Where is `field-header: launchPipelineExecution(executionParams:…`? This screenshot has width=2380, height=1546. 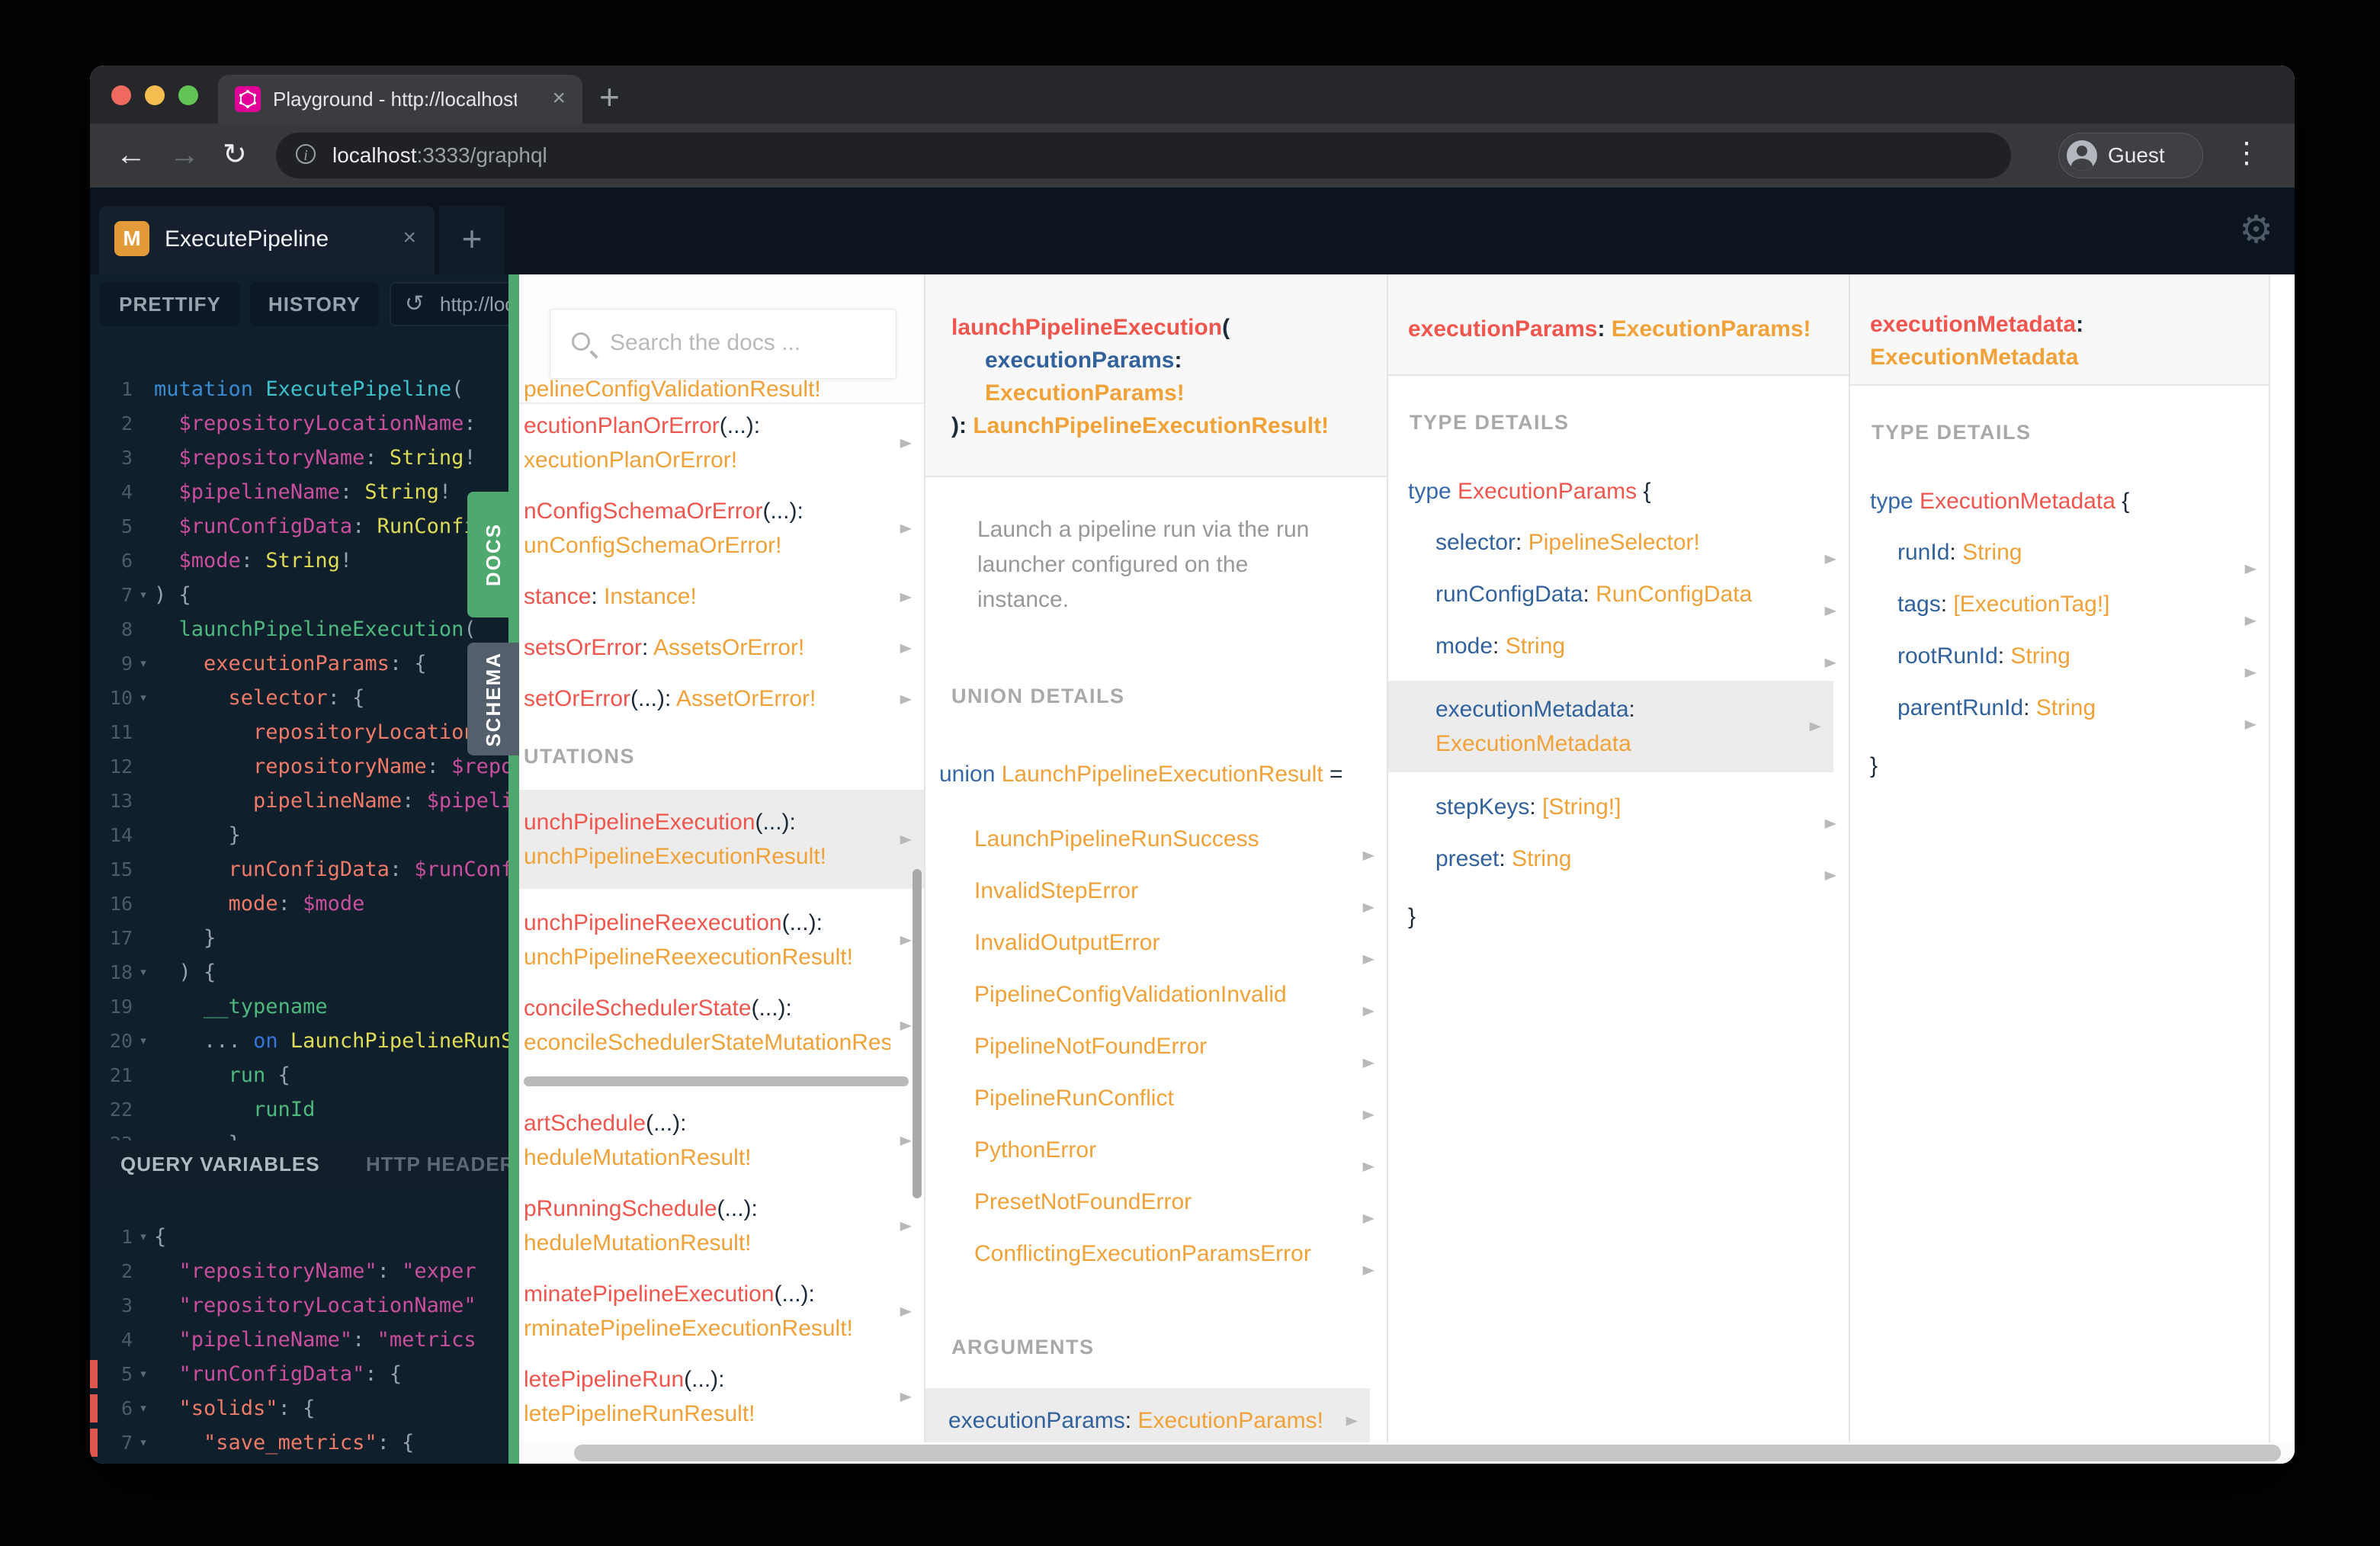
field-header: launchPipelineExecution(executionParams:… is located at coordinates (1156, 375).